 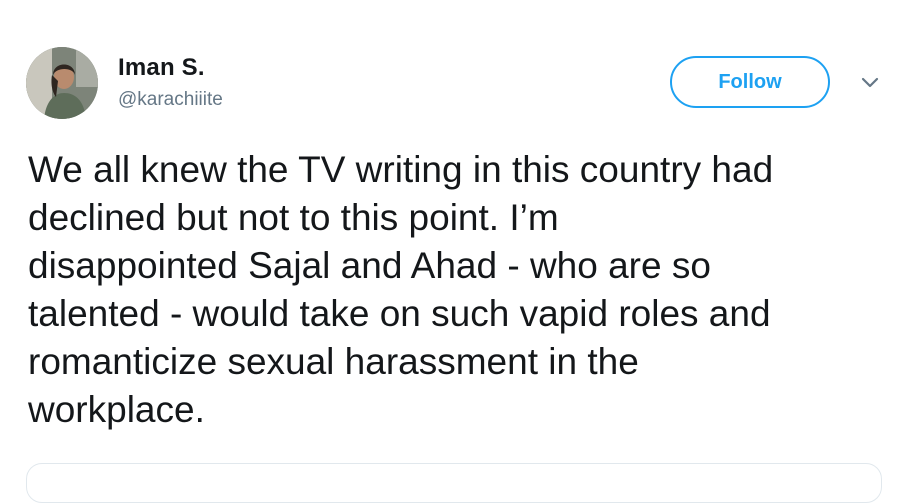 I want to click on profile-photo-icon, so click(x=62, y=83).